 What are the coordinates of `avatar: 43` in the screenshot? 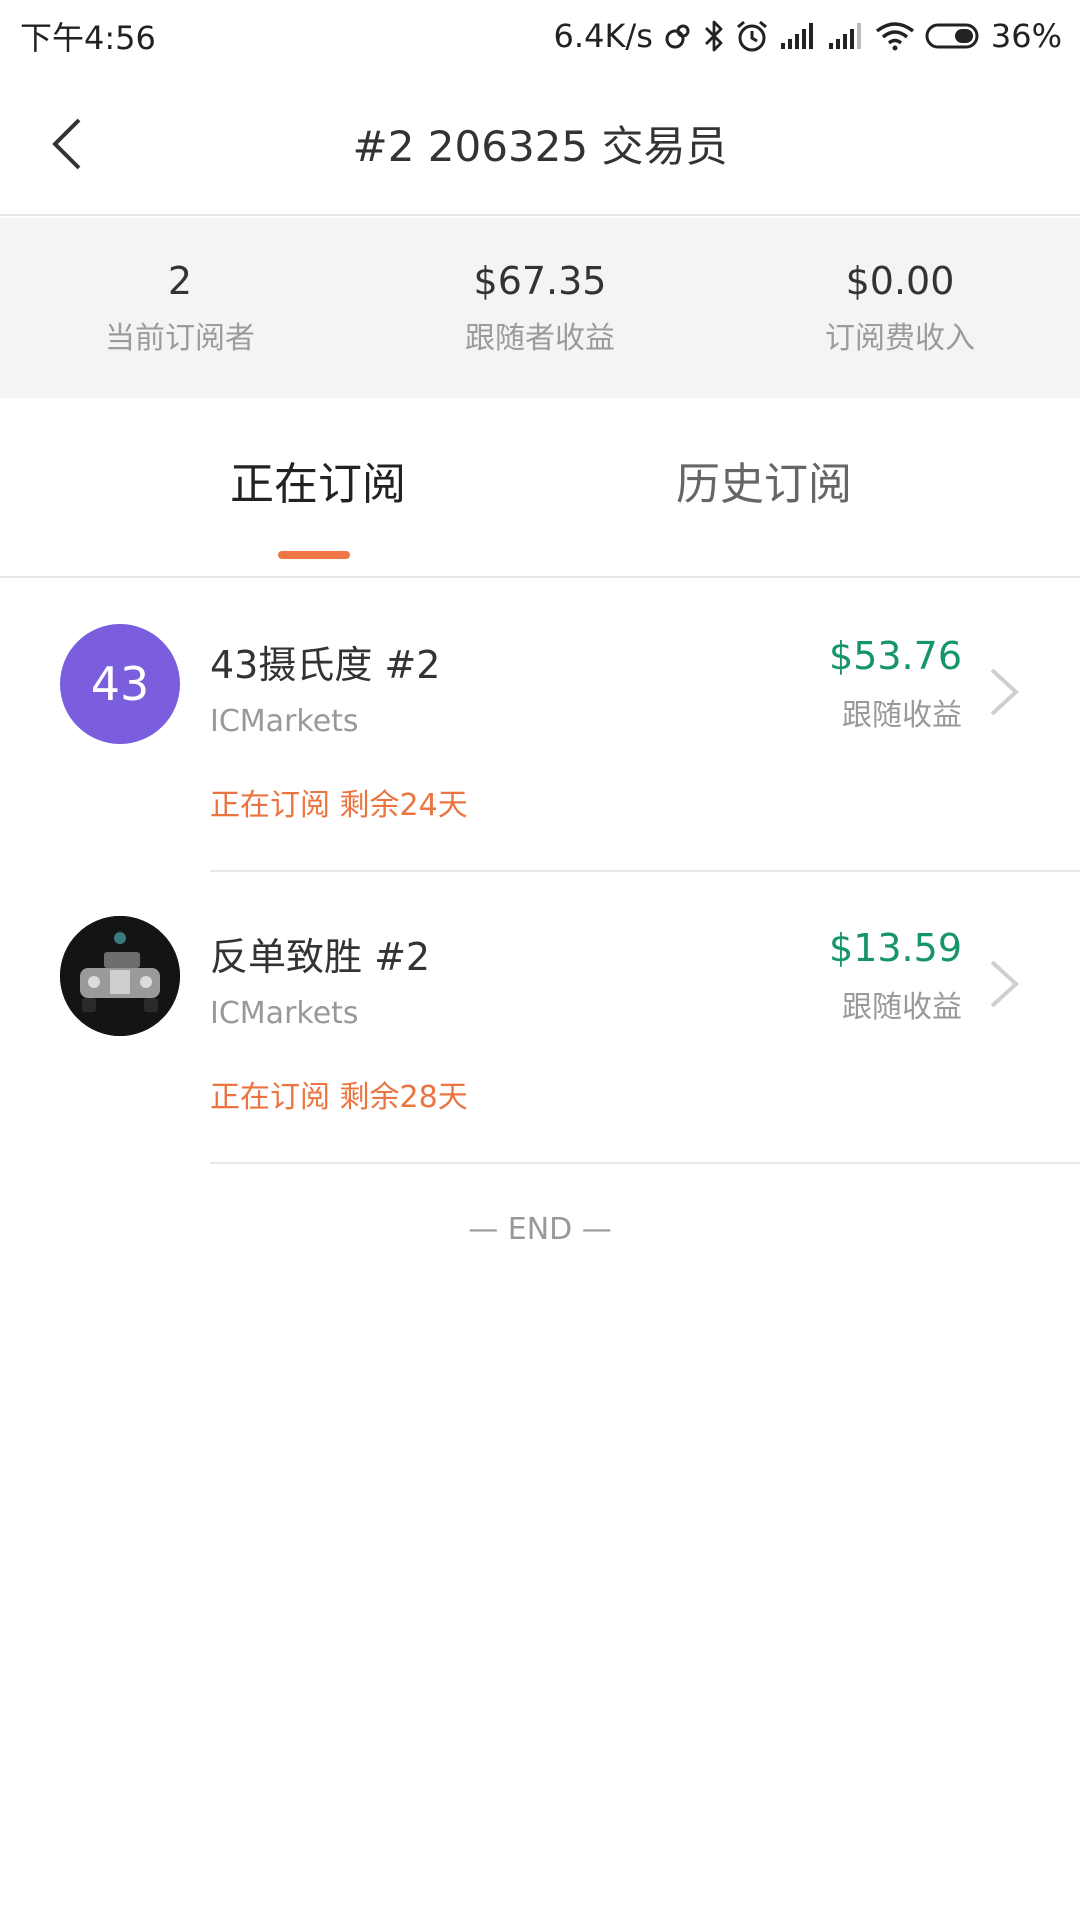 It's located at (120, 684).